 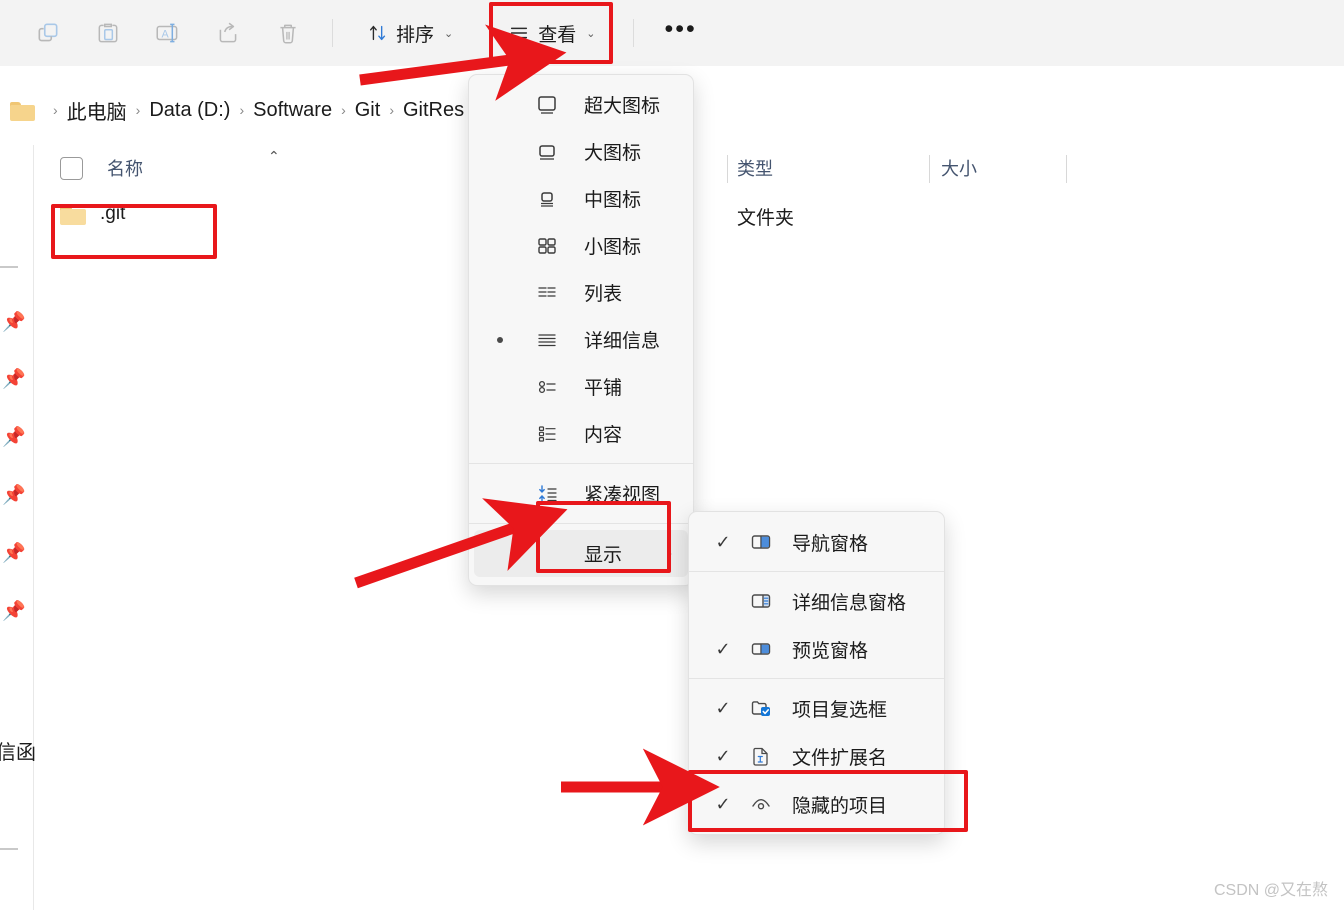 I want to click on nav-divider-line-bottom, so click(x=9, y=849).